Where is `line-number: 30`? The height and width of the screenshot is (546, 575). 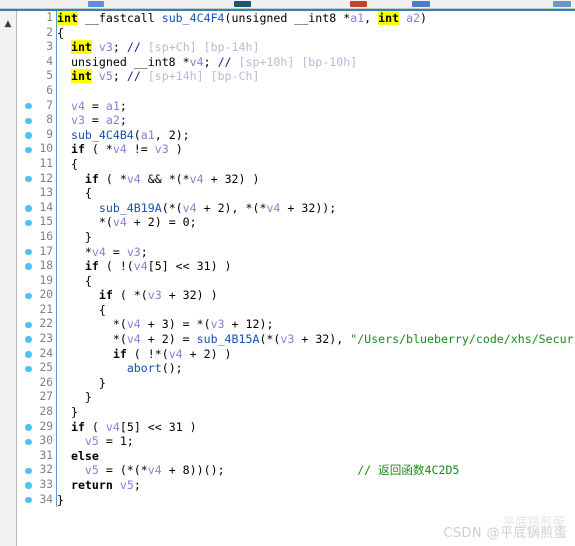 line-number: 30 is located at coordinates (46, 441).